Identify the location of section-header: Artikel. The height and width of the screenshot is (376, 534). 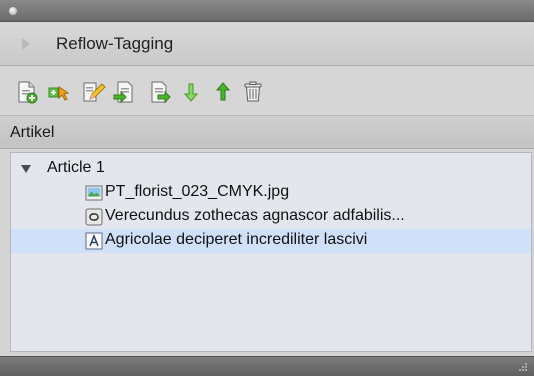
(267, 132).